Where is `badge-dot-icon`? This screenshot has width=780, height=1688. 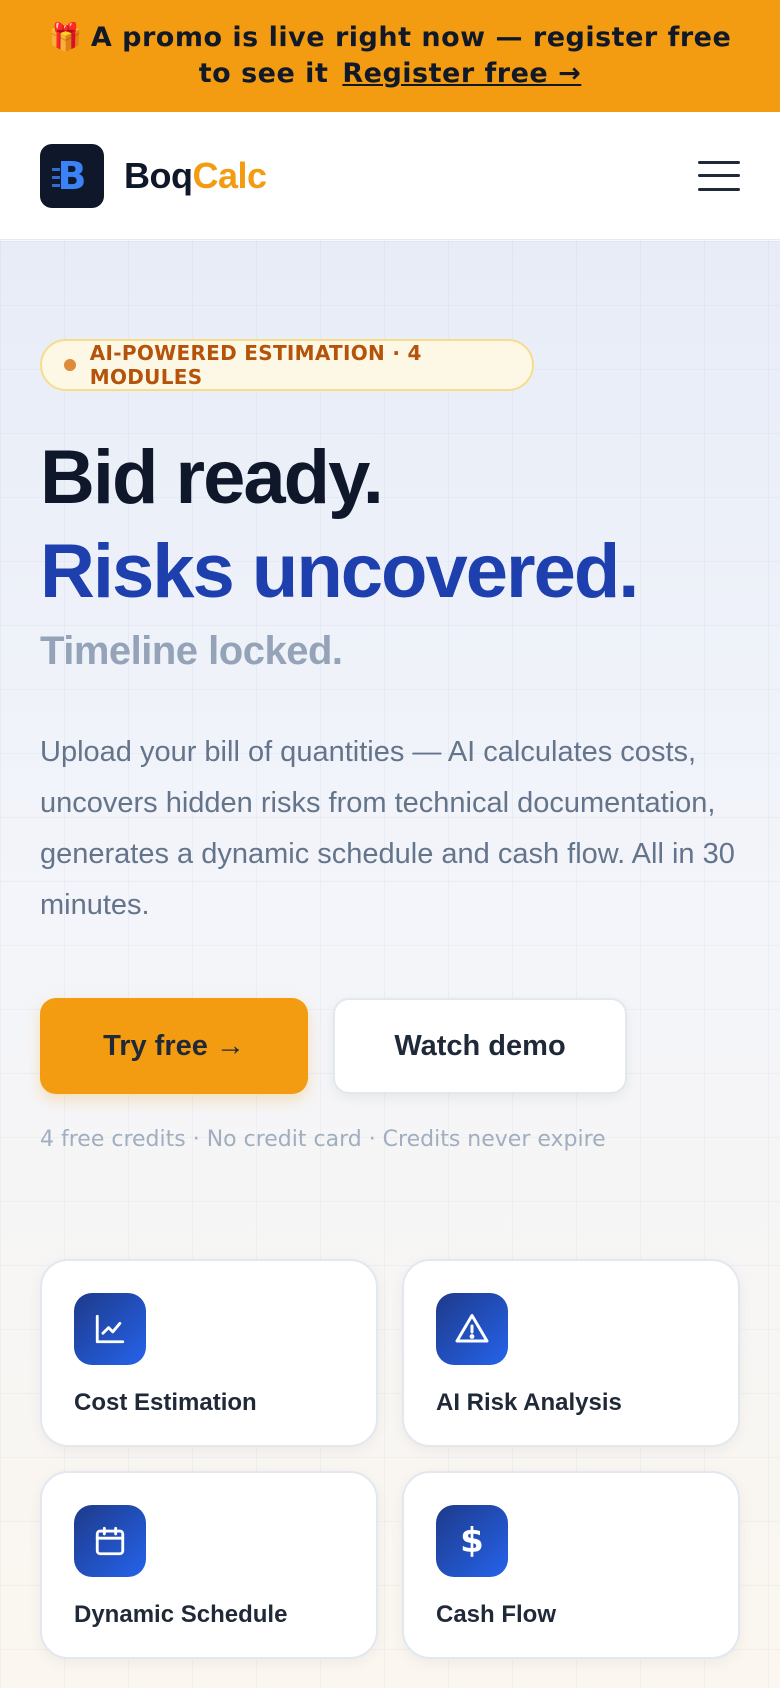 badge-dot-icon is located at coordinates (70, 365).